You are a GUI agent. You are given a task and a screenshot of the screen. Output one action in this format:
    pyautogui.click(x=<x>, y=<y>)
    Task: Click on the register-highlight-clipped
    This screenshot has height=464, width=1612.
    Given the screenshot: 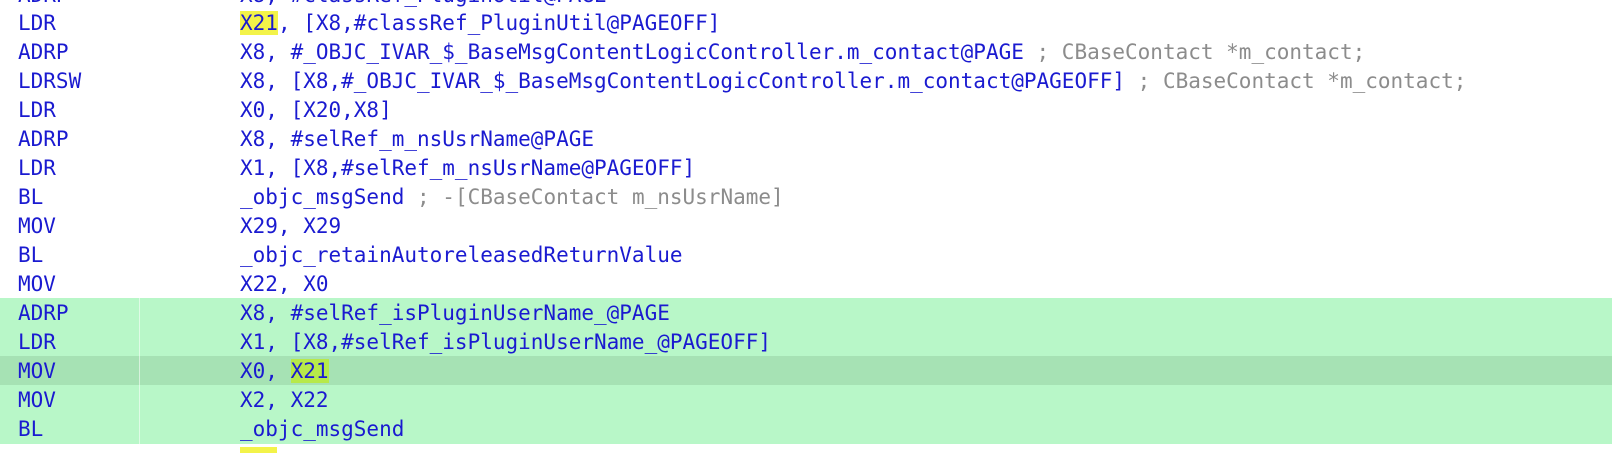 What is the action you would take?
    pyautogui.click(x=258, y=450)
    